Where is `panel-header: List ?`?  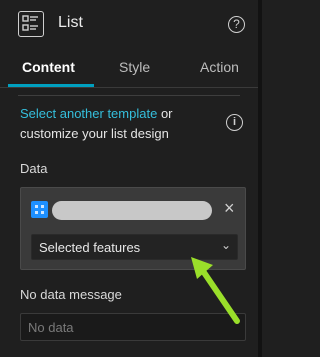 panel-header: List ? is located at coordinates (129, 24).